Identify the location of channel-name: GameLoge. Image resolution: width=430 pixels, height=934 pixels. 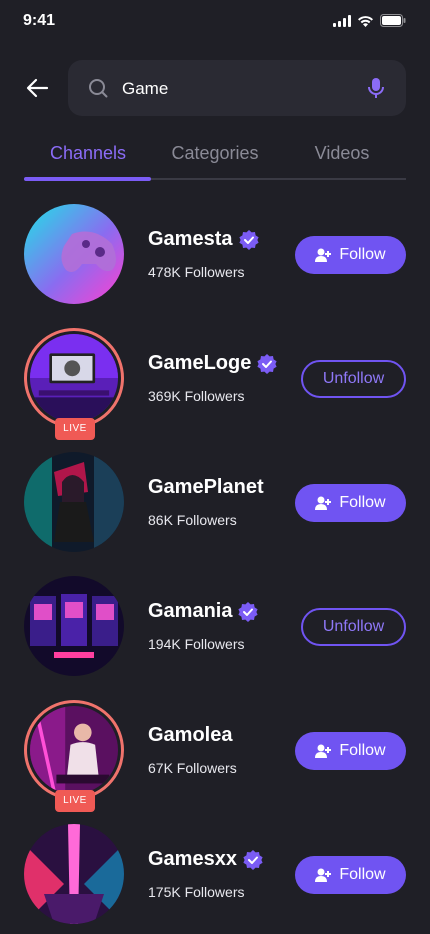
(200, 363).